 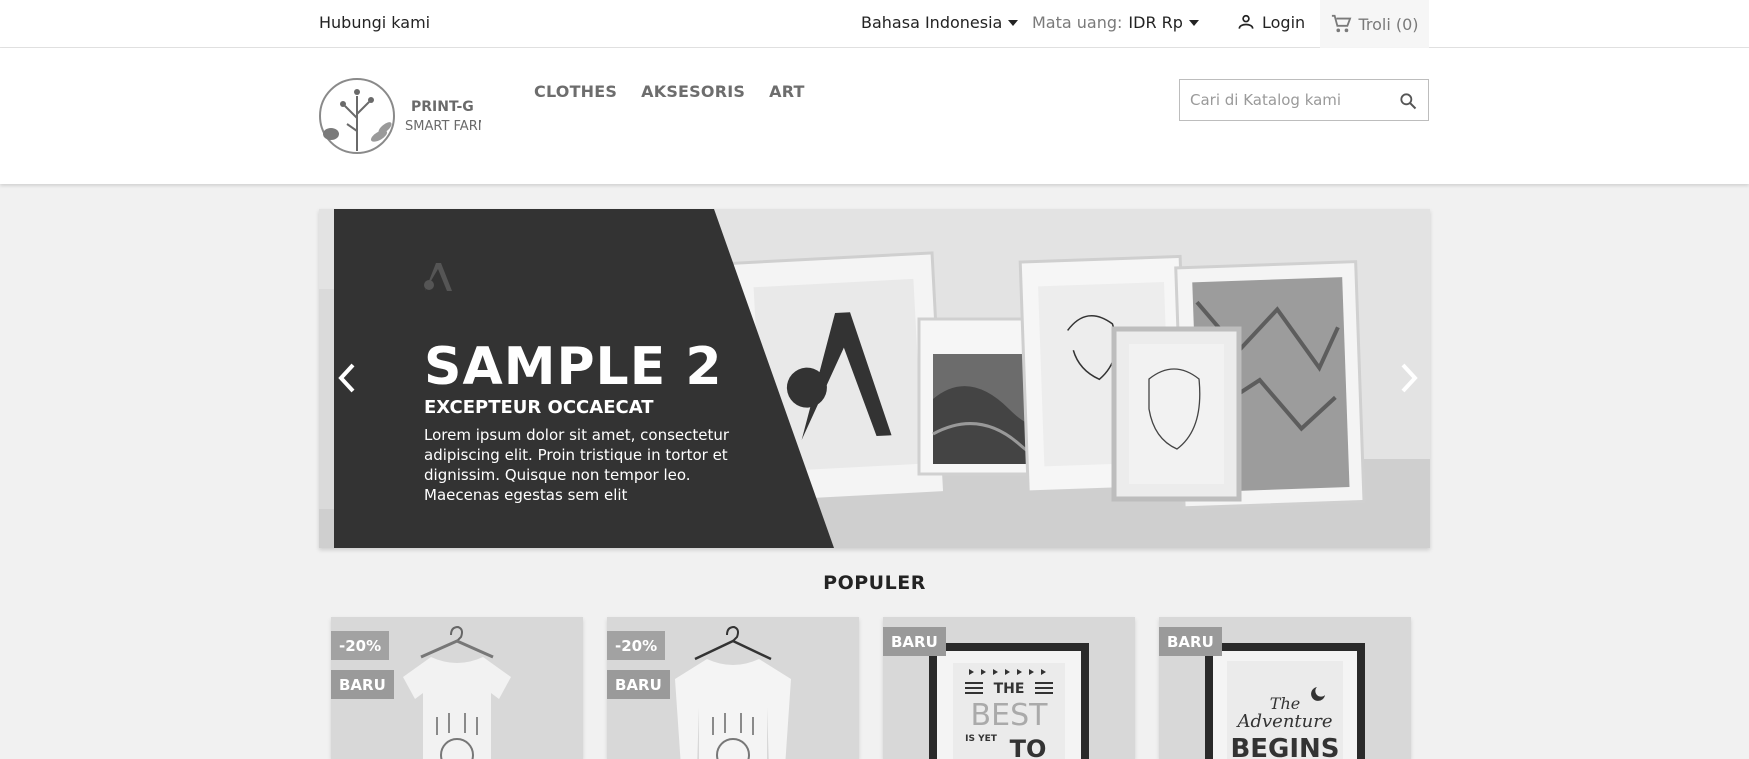 What do you see at coordinates (374, 22) in the screenshot?
I see `contact-link: Hubungi kami` at bounding box center [374, 22].